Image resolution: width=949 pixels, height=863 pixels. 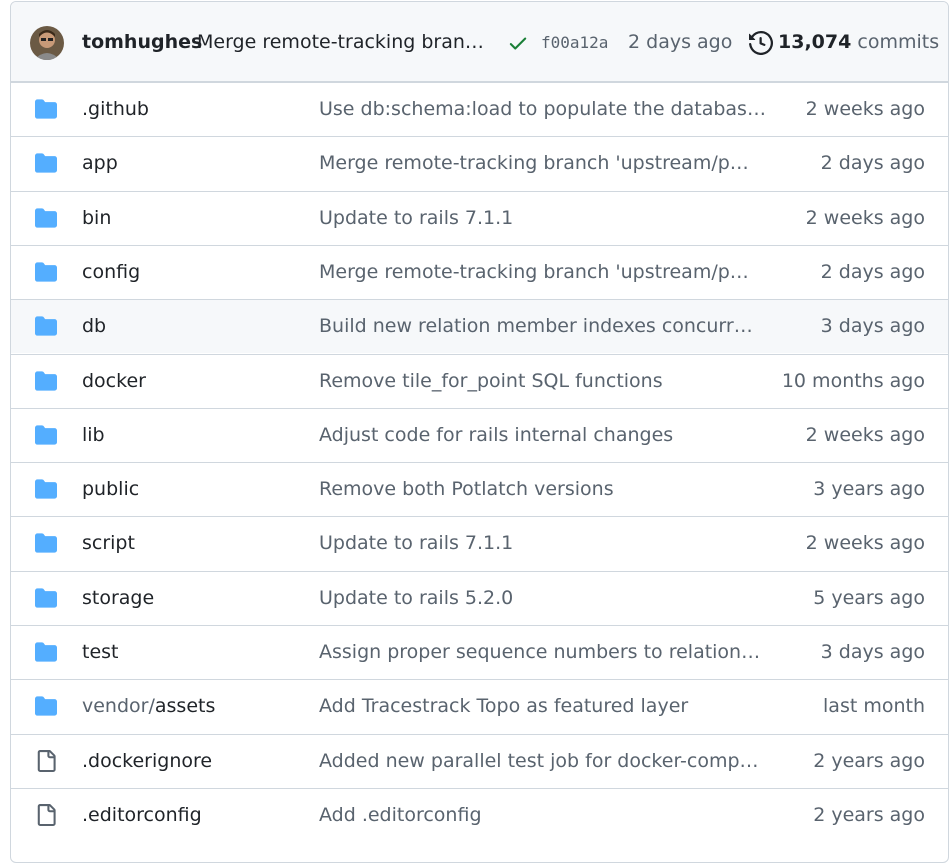 I want to click on file-name: .dockerignore, so click(x=147, y=761).